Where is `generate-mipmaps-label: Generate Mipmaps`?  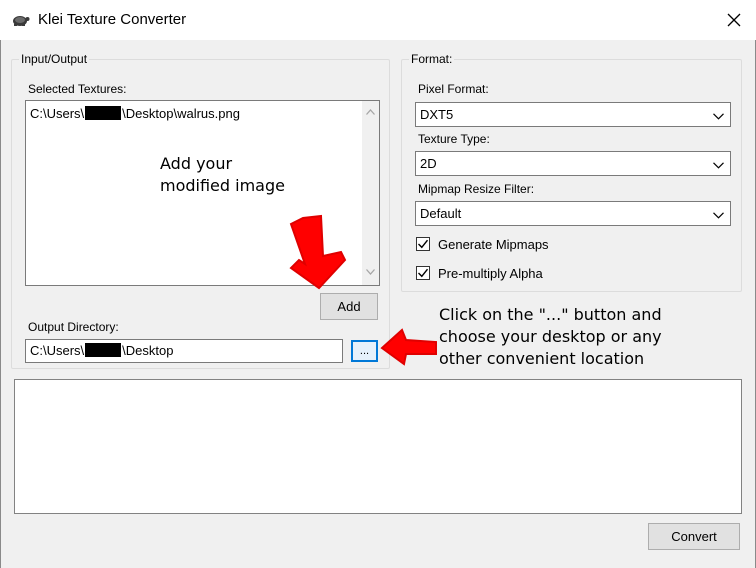 generate-mipmaps-label: Generate Mipmaps is located at coordinates (493, 244).